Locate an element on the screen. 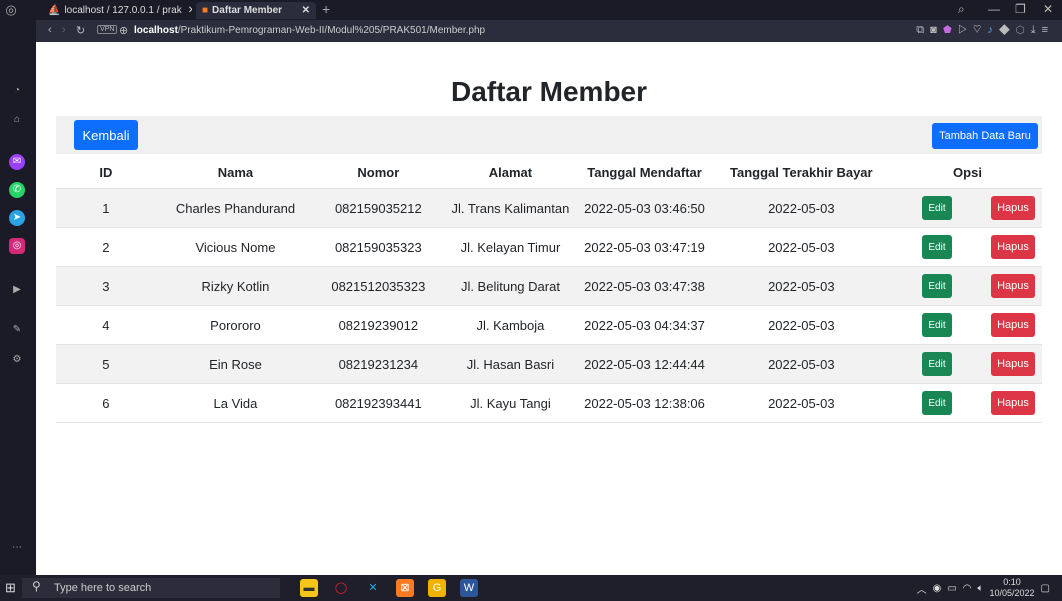 Image resolution: width=1062 pixels, height=601 pixels. new-tab-icon: + is located at coordinates (326, 9).